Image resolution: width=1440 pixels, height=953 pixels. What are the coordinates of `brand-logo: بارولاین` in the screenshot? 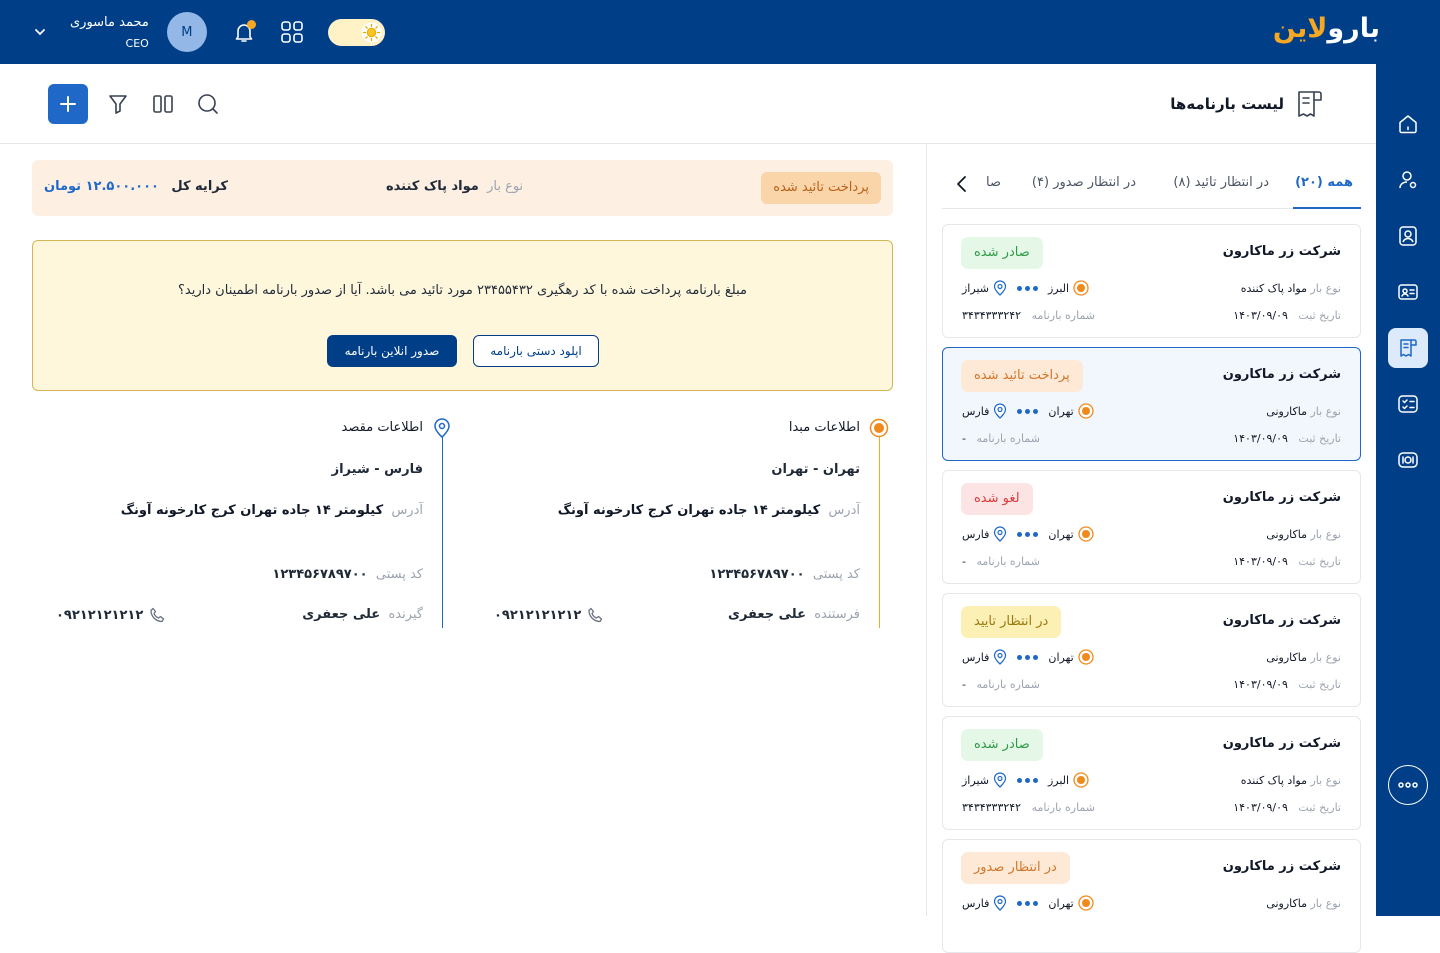 It's located at (1327, 28).